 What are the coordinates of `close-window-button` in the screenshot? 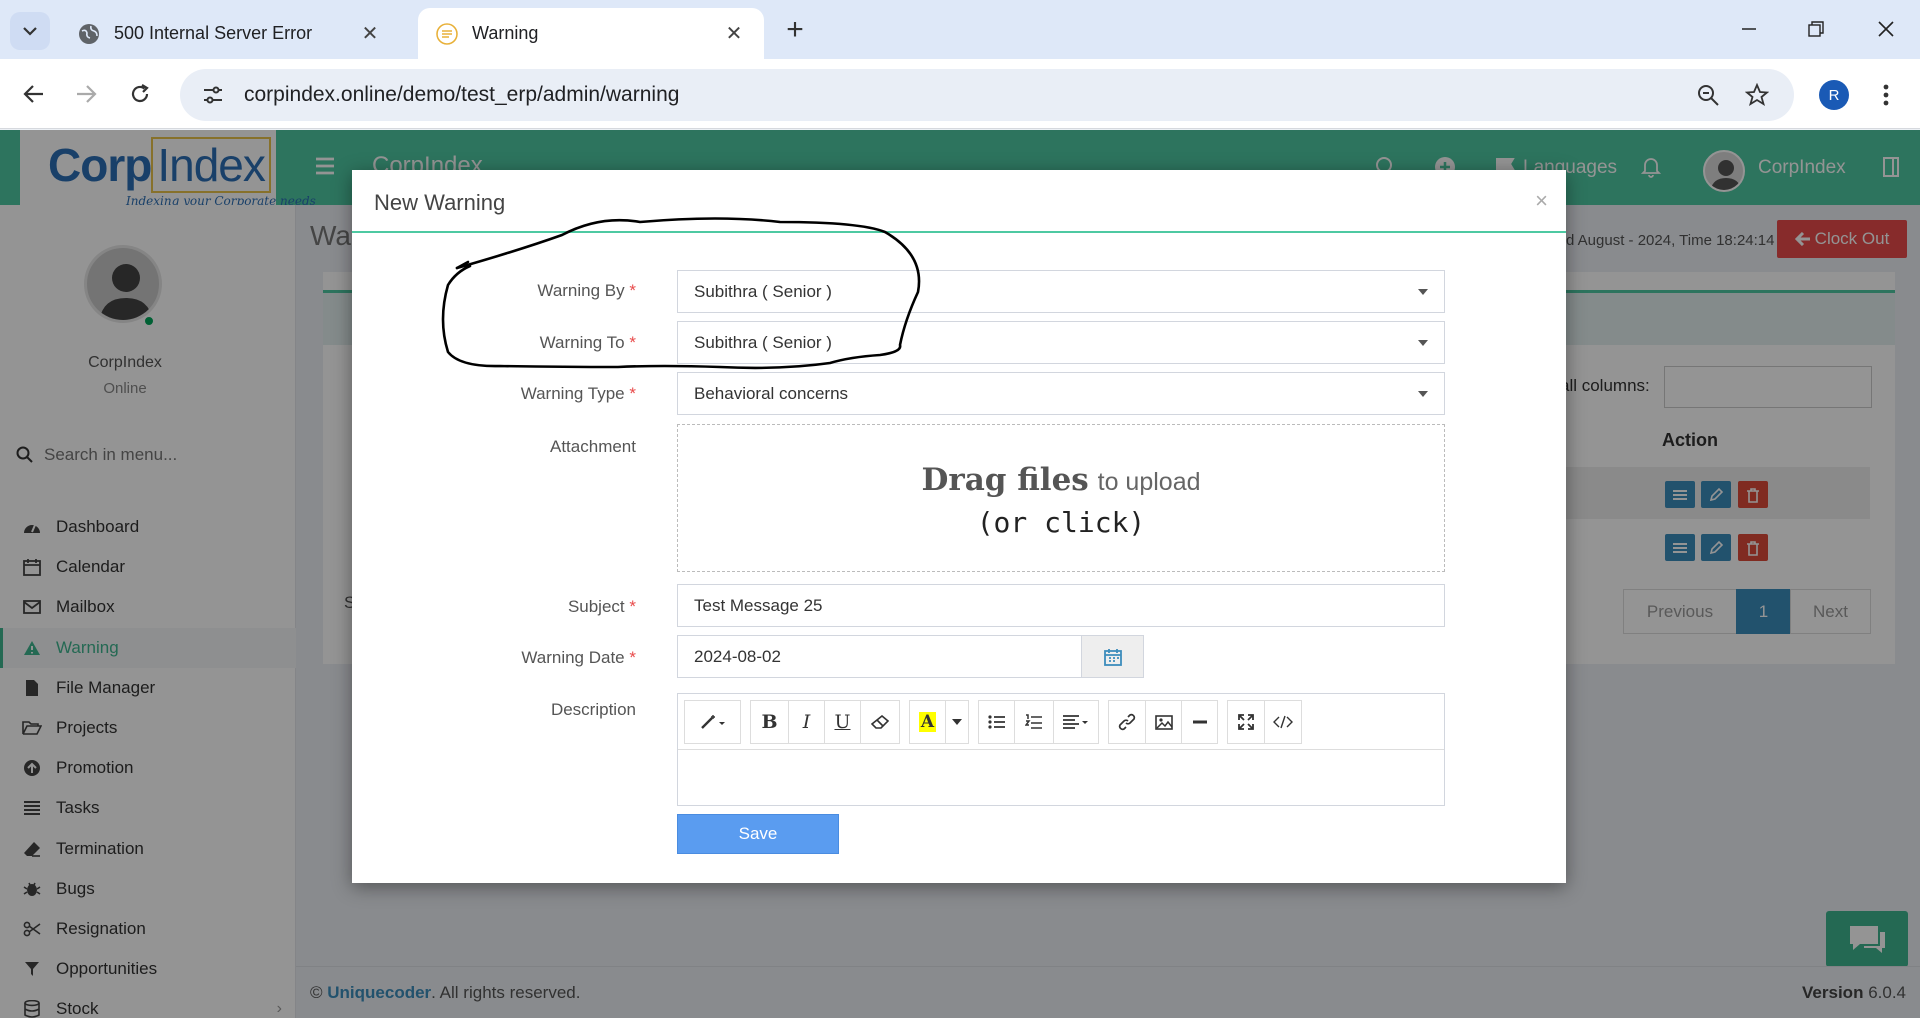 It's located at (1886, 29).